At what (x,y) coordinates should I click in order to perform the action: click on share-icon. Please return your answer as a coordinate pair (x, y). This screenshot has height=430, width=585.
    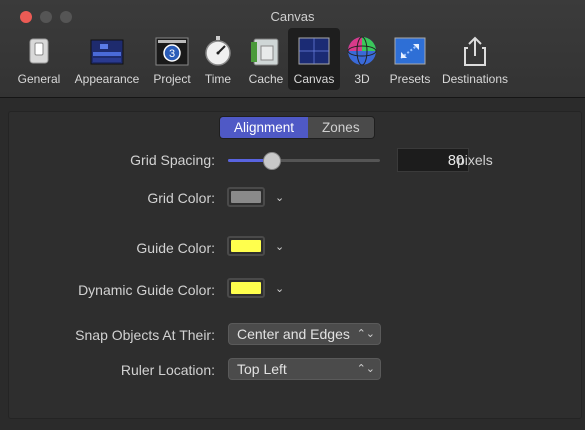
    Looking at the image, I should click on (475, 51).